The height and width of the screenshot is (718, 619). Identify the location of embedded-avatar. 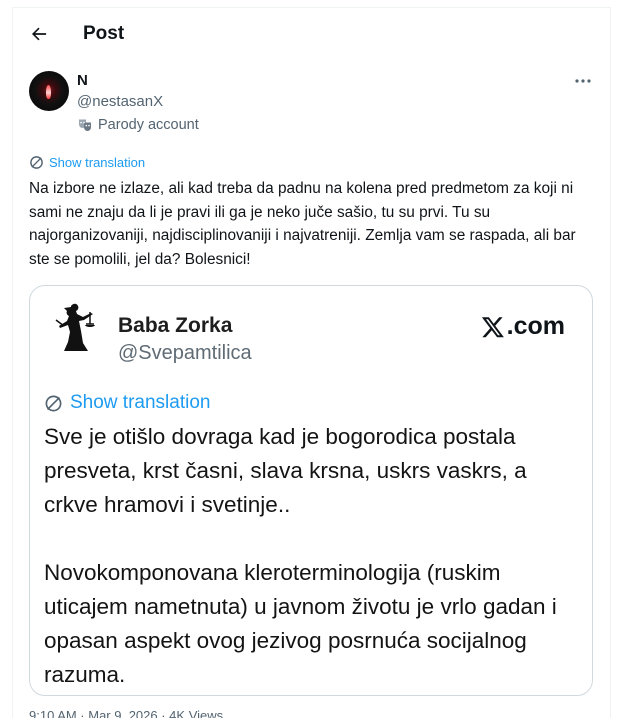
(74, 329).